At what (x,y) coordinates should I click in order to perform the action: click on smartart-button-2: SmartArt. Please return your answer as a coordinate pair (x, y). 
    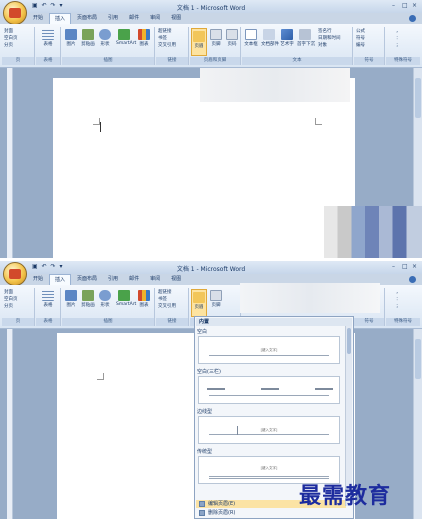
    Looking at the image, I should click on (126, 298).